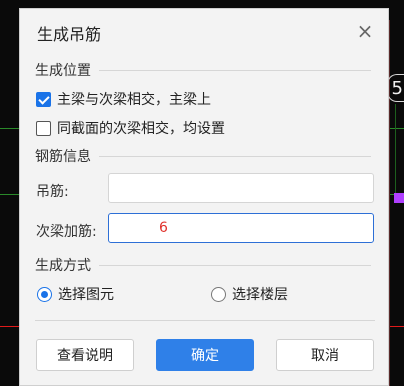  What do you see at coordinates (241, 188) in the screenshot?
I see `hanger-input` at bounding box center [241, 188].